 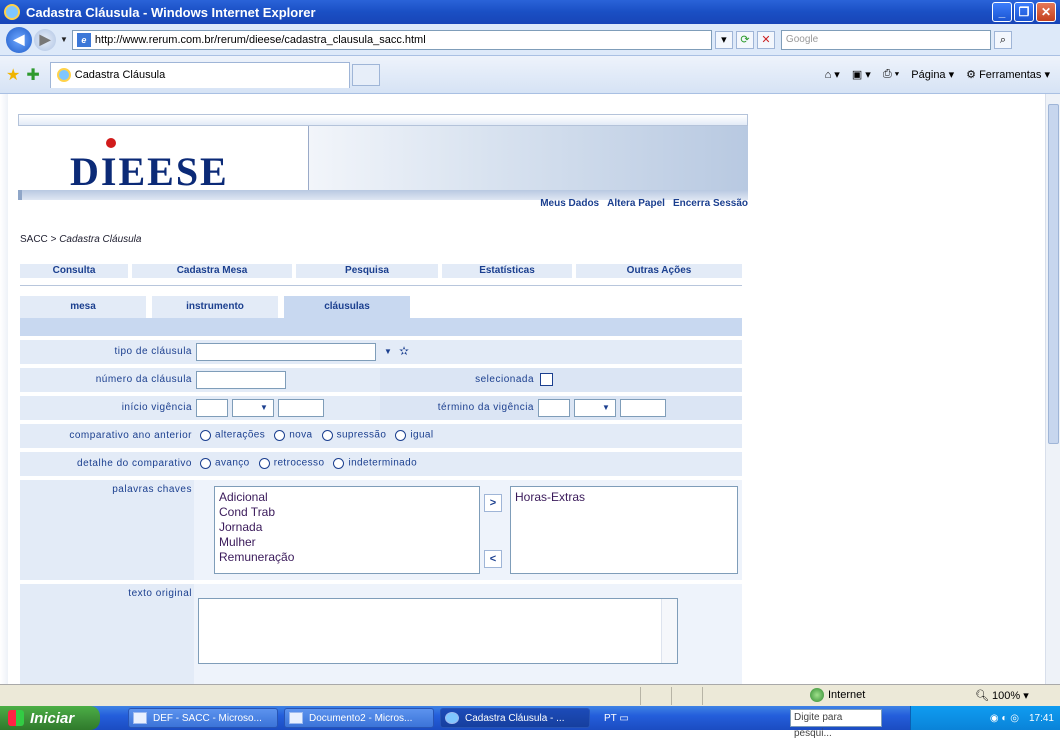 What do you see at coordinates (365, 74) in the screenshot?
I see `new-tab-button` at bounding box center [365, 74].